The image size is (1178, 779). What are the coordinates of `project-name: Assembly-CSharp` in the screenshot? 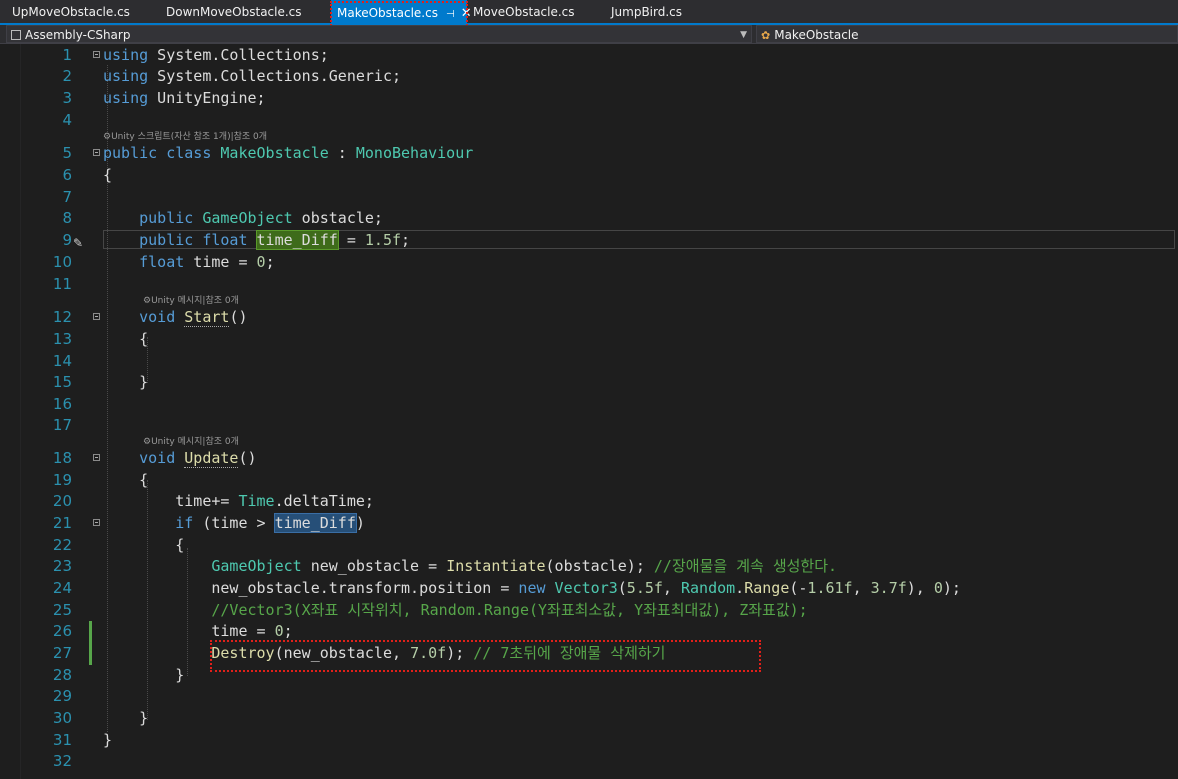 It's located at (78, 35).